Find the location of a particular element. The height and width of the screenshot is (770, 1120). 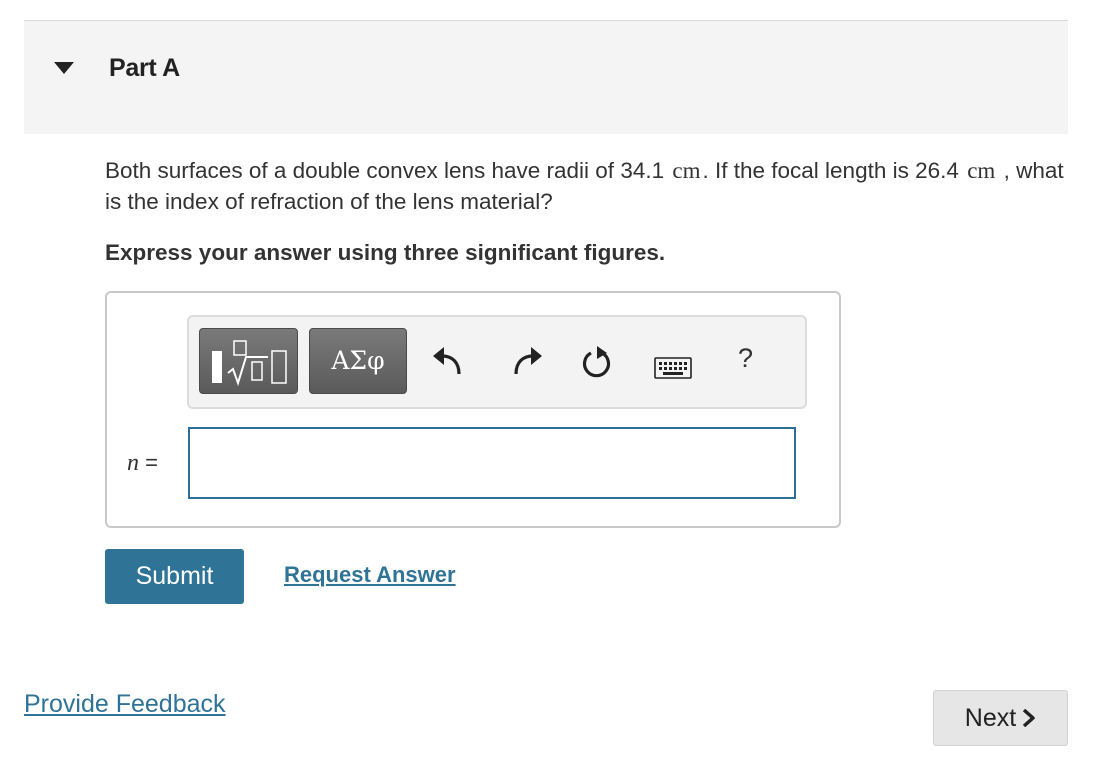

part-header is located at coordinates (546, 77).